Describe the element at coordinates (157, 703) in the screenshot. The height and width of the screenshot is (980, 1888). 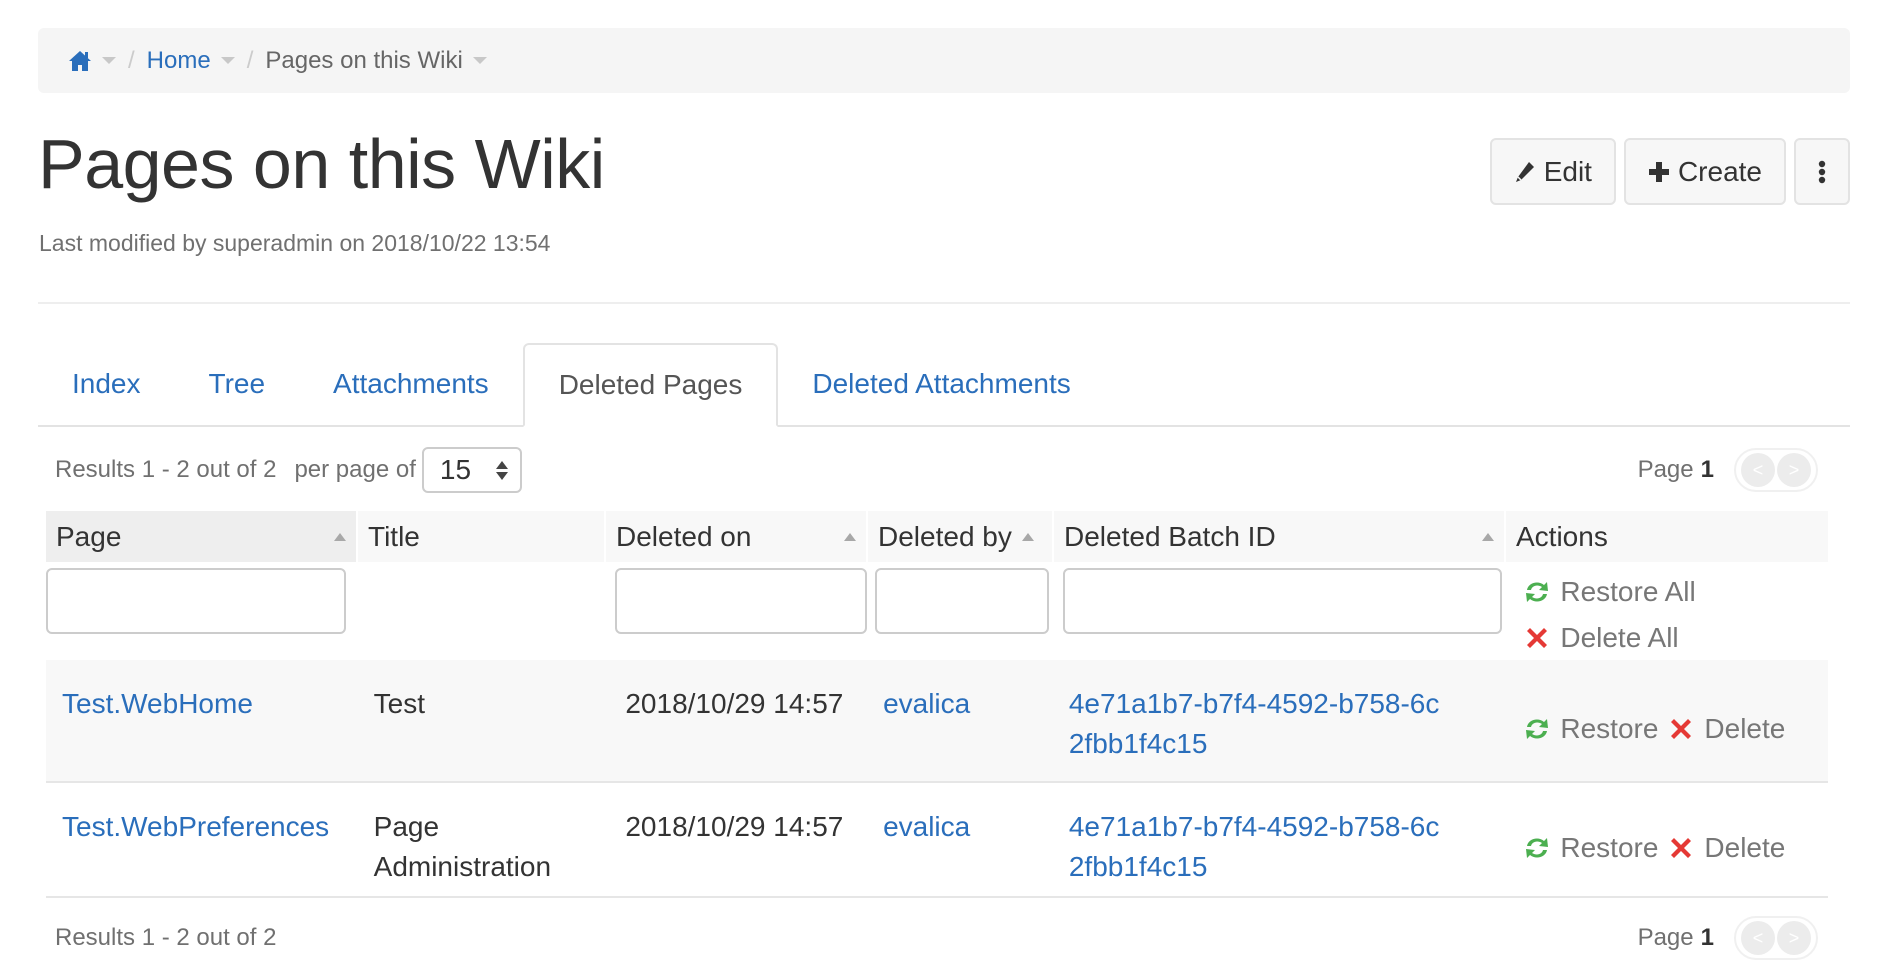
I see `page-link: Test.WebHome` at that location.